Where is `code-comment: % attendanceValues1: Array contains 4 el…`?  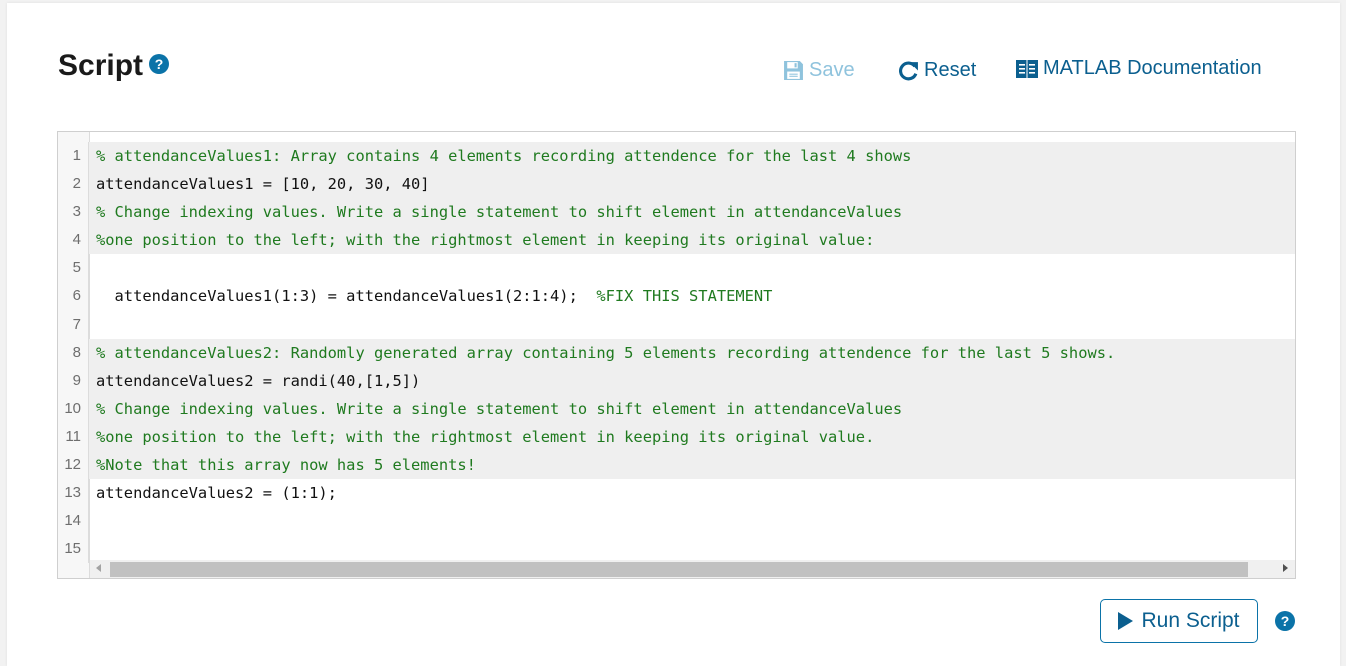 code-comment: % attendanceValues1: Array contains 4 el… is located at coordinates (504, 156).